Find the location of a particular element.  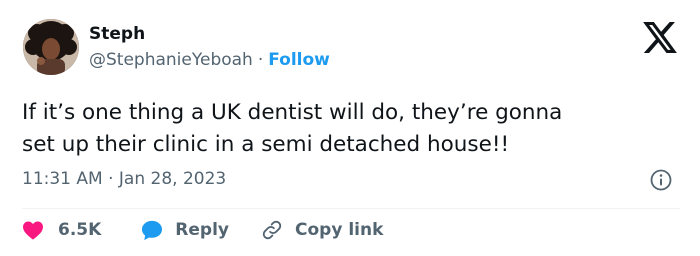

tweet-timestamp: 11:31 AM · Jan 28, 2023 is located at coordinates (124, 179).